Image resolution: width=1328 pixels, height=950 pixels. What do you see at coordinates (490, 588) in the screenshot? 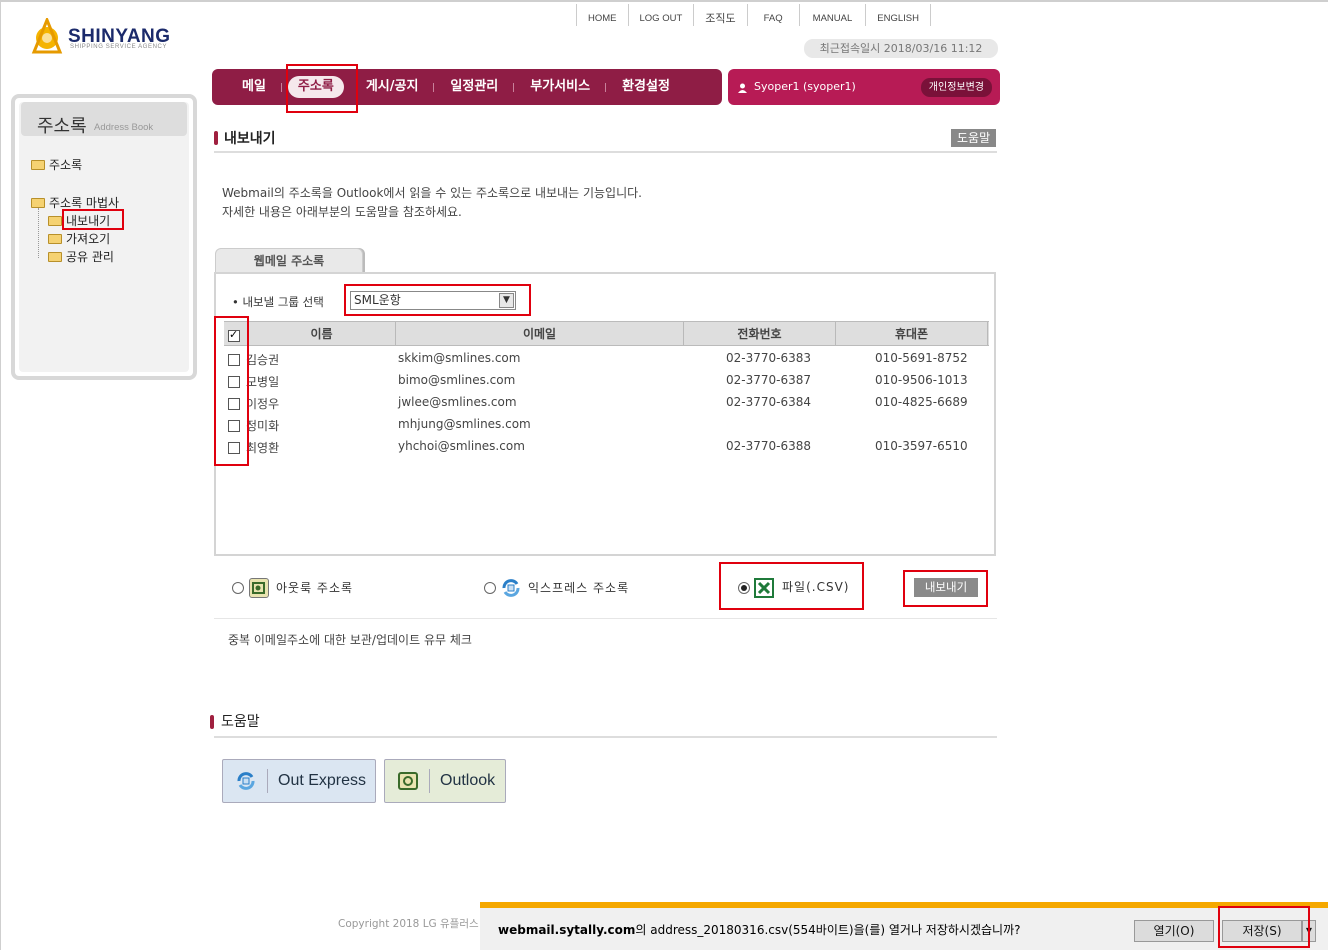
I see `express-radio` at bounding box center [490, 588].